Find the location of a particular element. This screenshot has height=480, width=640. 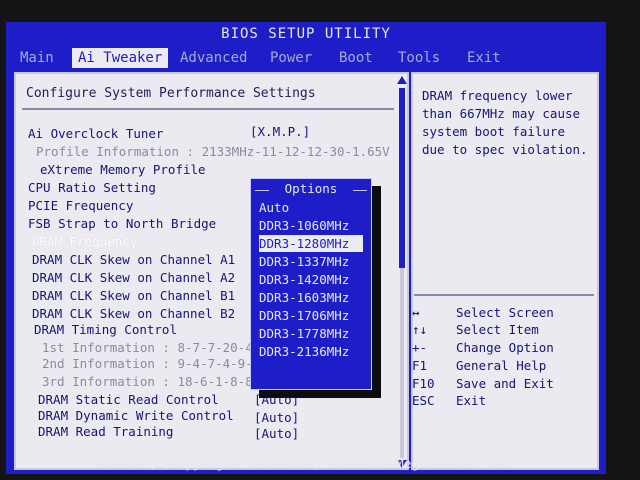

key-exit: ESC is located at coordinates (423, 400).